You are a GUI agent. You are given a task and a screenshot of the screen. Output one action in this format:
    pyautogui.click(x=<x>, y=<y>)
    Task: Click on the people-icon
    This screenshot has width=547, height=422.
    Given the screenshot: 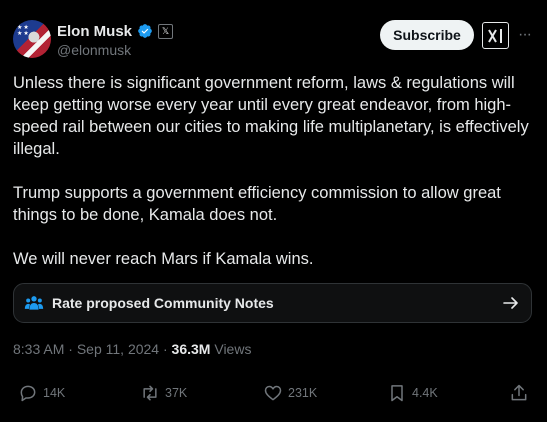 What is the action you would take?
    pyautogui.click(x=34, y=303)
    